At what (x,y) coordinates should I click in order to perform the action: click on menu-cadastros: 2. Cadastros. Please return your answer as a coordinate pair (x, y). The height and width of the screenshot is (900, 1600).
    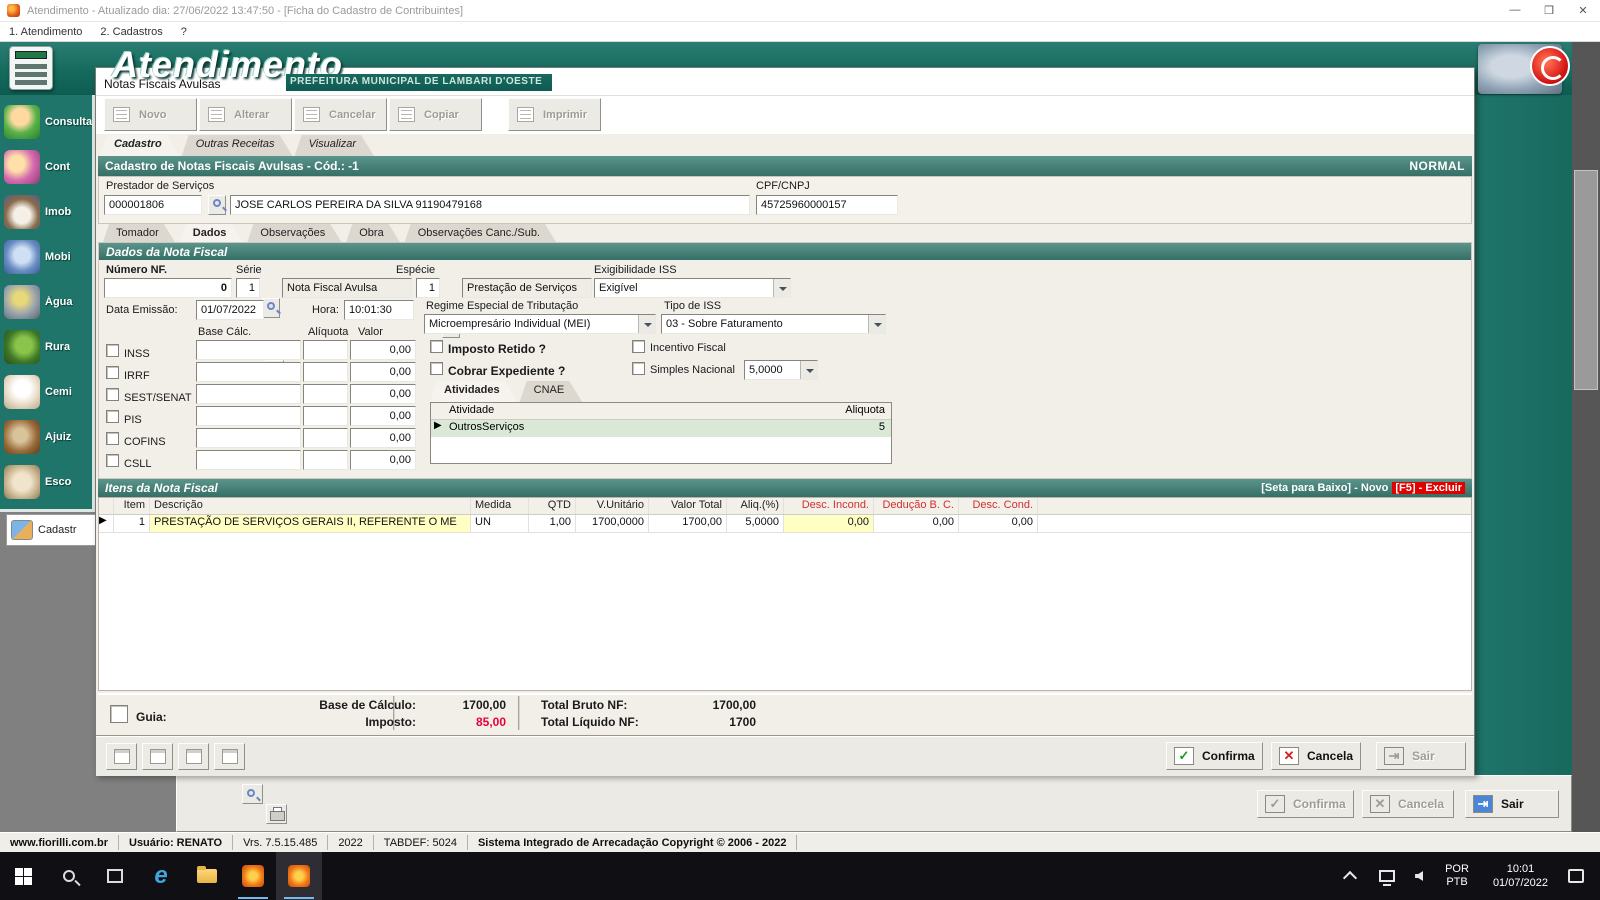
    Looking at the image, I should click on (131, 32).